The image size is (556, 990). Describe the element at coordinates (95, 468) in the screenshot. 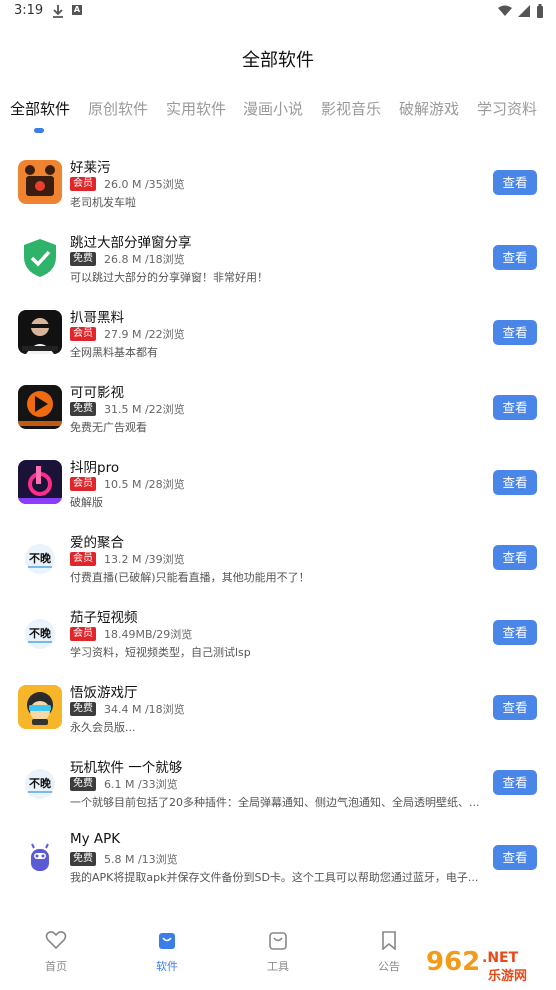

I see `app-name: 抖阴pro` at that location.